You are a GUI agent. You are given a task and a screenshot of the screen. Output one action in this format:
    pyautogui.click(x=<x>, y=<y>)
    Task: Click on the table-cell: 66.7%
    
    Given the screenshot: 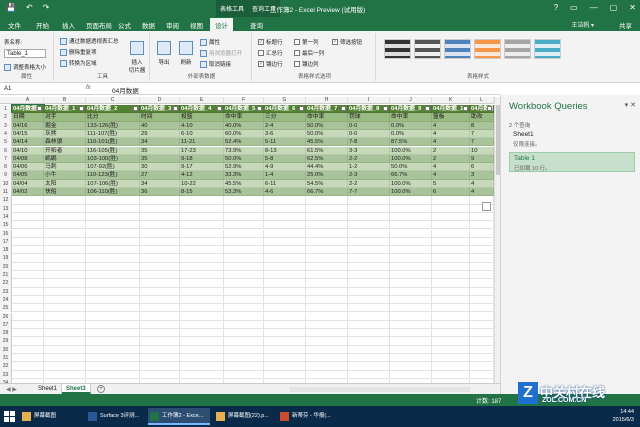 What is the action you would take?
    pyautogui.click(x=327, y=192)
    